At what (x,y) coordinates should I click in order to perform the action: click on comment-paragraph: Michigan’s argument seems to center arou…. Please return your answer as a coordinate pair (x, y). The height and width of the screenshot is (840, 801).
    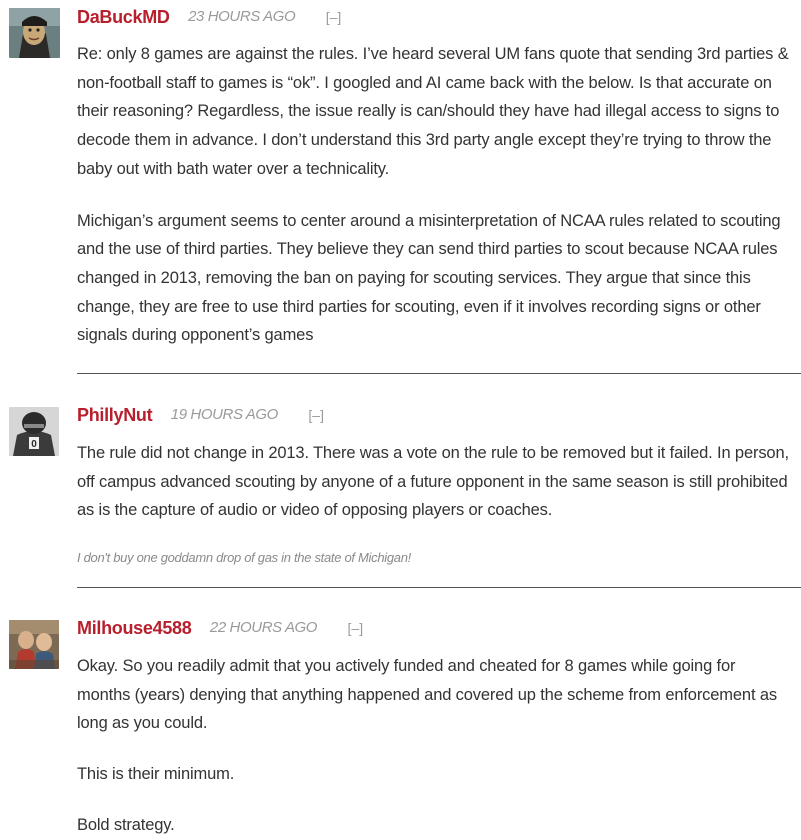
    Looking at the image, I should click on (429, 278).